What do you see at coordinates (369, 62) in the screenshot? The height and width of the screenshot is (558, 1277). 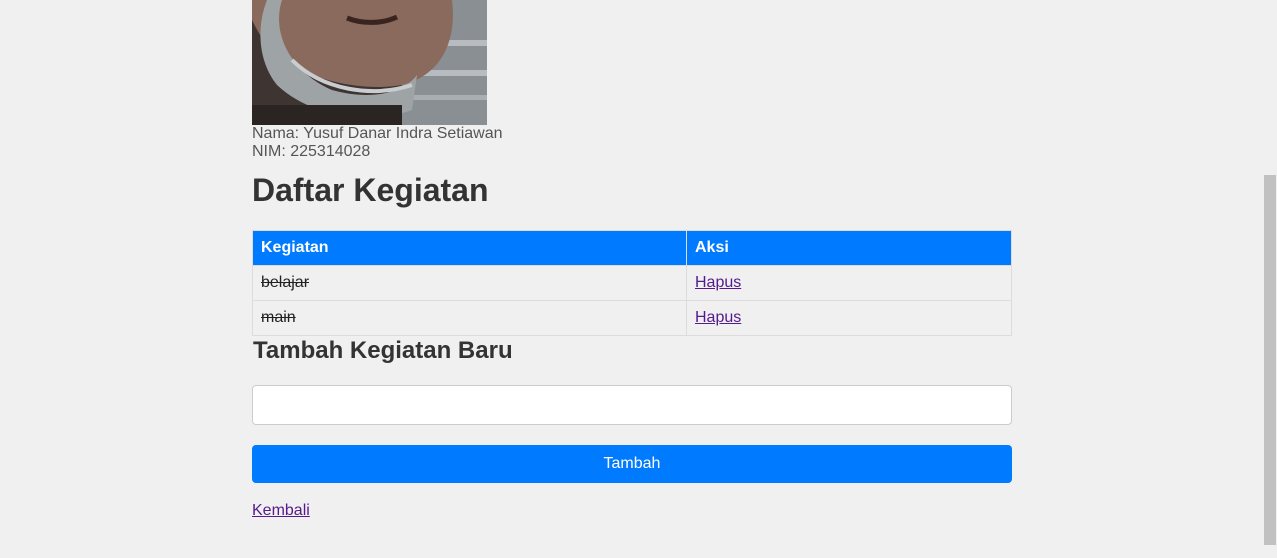 I see `profile-photo` at bounding box center [369, 62].